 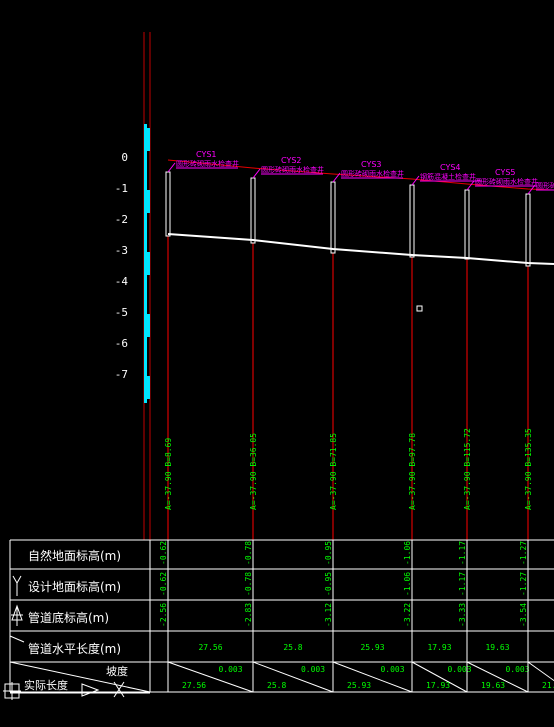 What do you see at coordinates (210, 647) in the screenshot?
I see `pipe-length-value: 27.56` at bounding box center [210, 647].